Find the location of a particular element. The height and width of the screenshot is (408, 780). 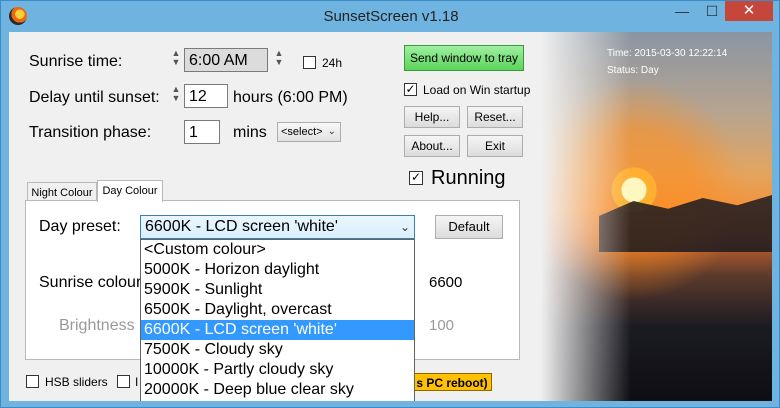

partial-label: I is located at coordinates (137, 382).